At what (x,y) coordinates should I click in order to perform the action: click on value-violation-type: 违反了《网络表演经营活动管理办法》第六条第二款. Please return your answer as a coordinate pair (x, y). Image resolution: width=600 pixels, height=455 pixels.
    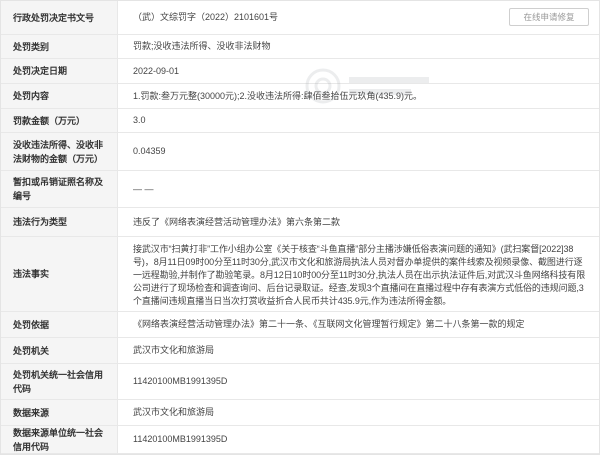
    Looking at the image, I should click on (237, 221).